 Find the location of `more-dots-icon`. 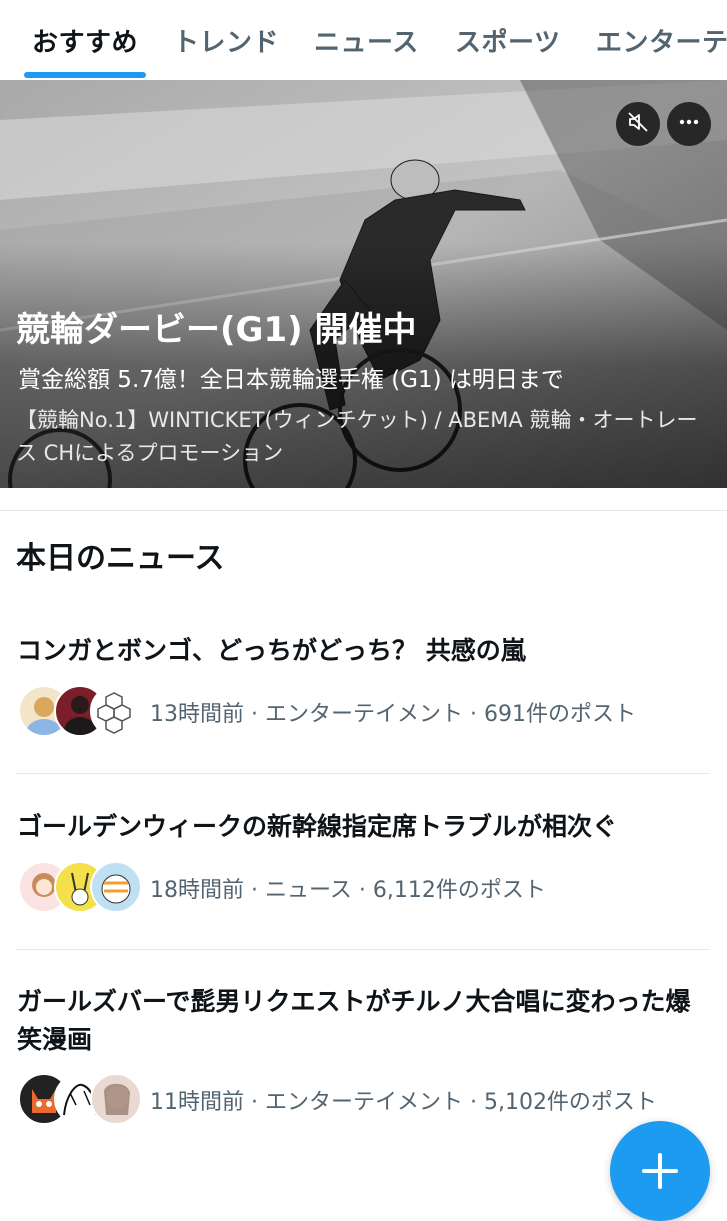

more-dots-icon is located at coordinates (689, 124).